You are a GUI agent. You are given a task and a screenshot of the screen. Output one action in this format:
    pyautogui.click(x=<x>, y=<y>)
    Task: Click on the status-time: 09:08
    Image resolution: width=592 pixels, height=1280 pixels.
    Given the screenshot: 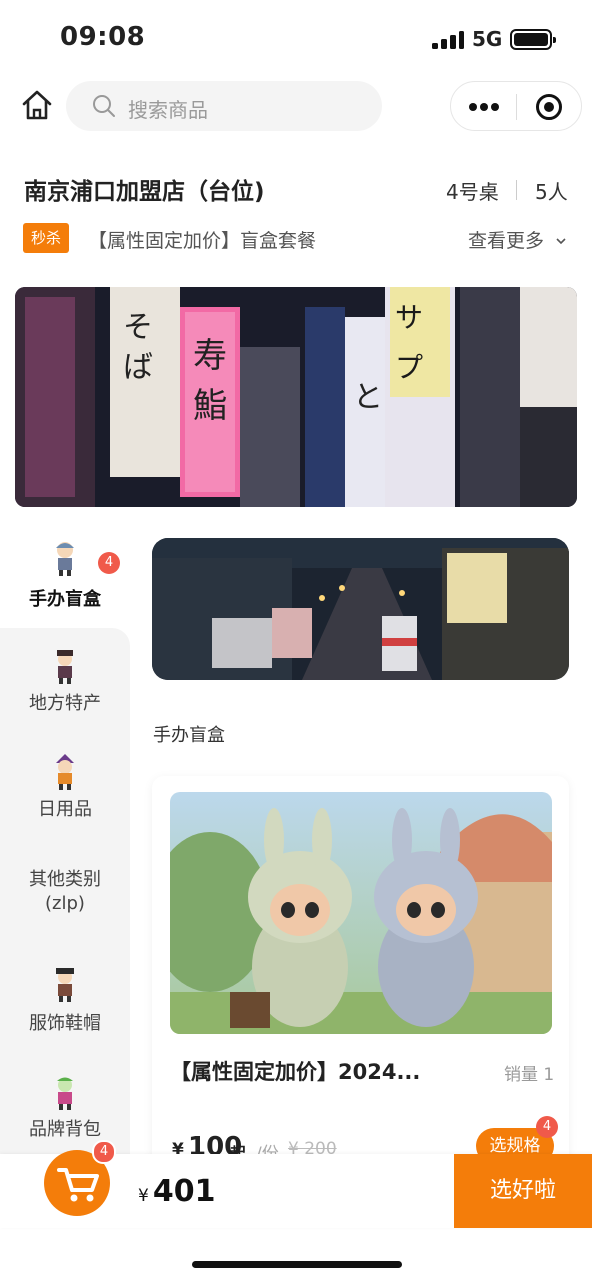 What is the action you would take?
    pyautogui.click(x=103, y=37)
    